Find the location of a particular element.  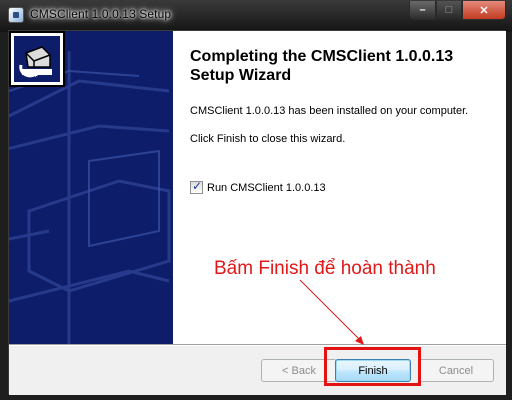

close-button: ✕ is located at coordinates (484, 10).